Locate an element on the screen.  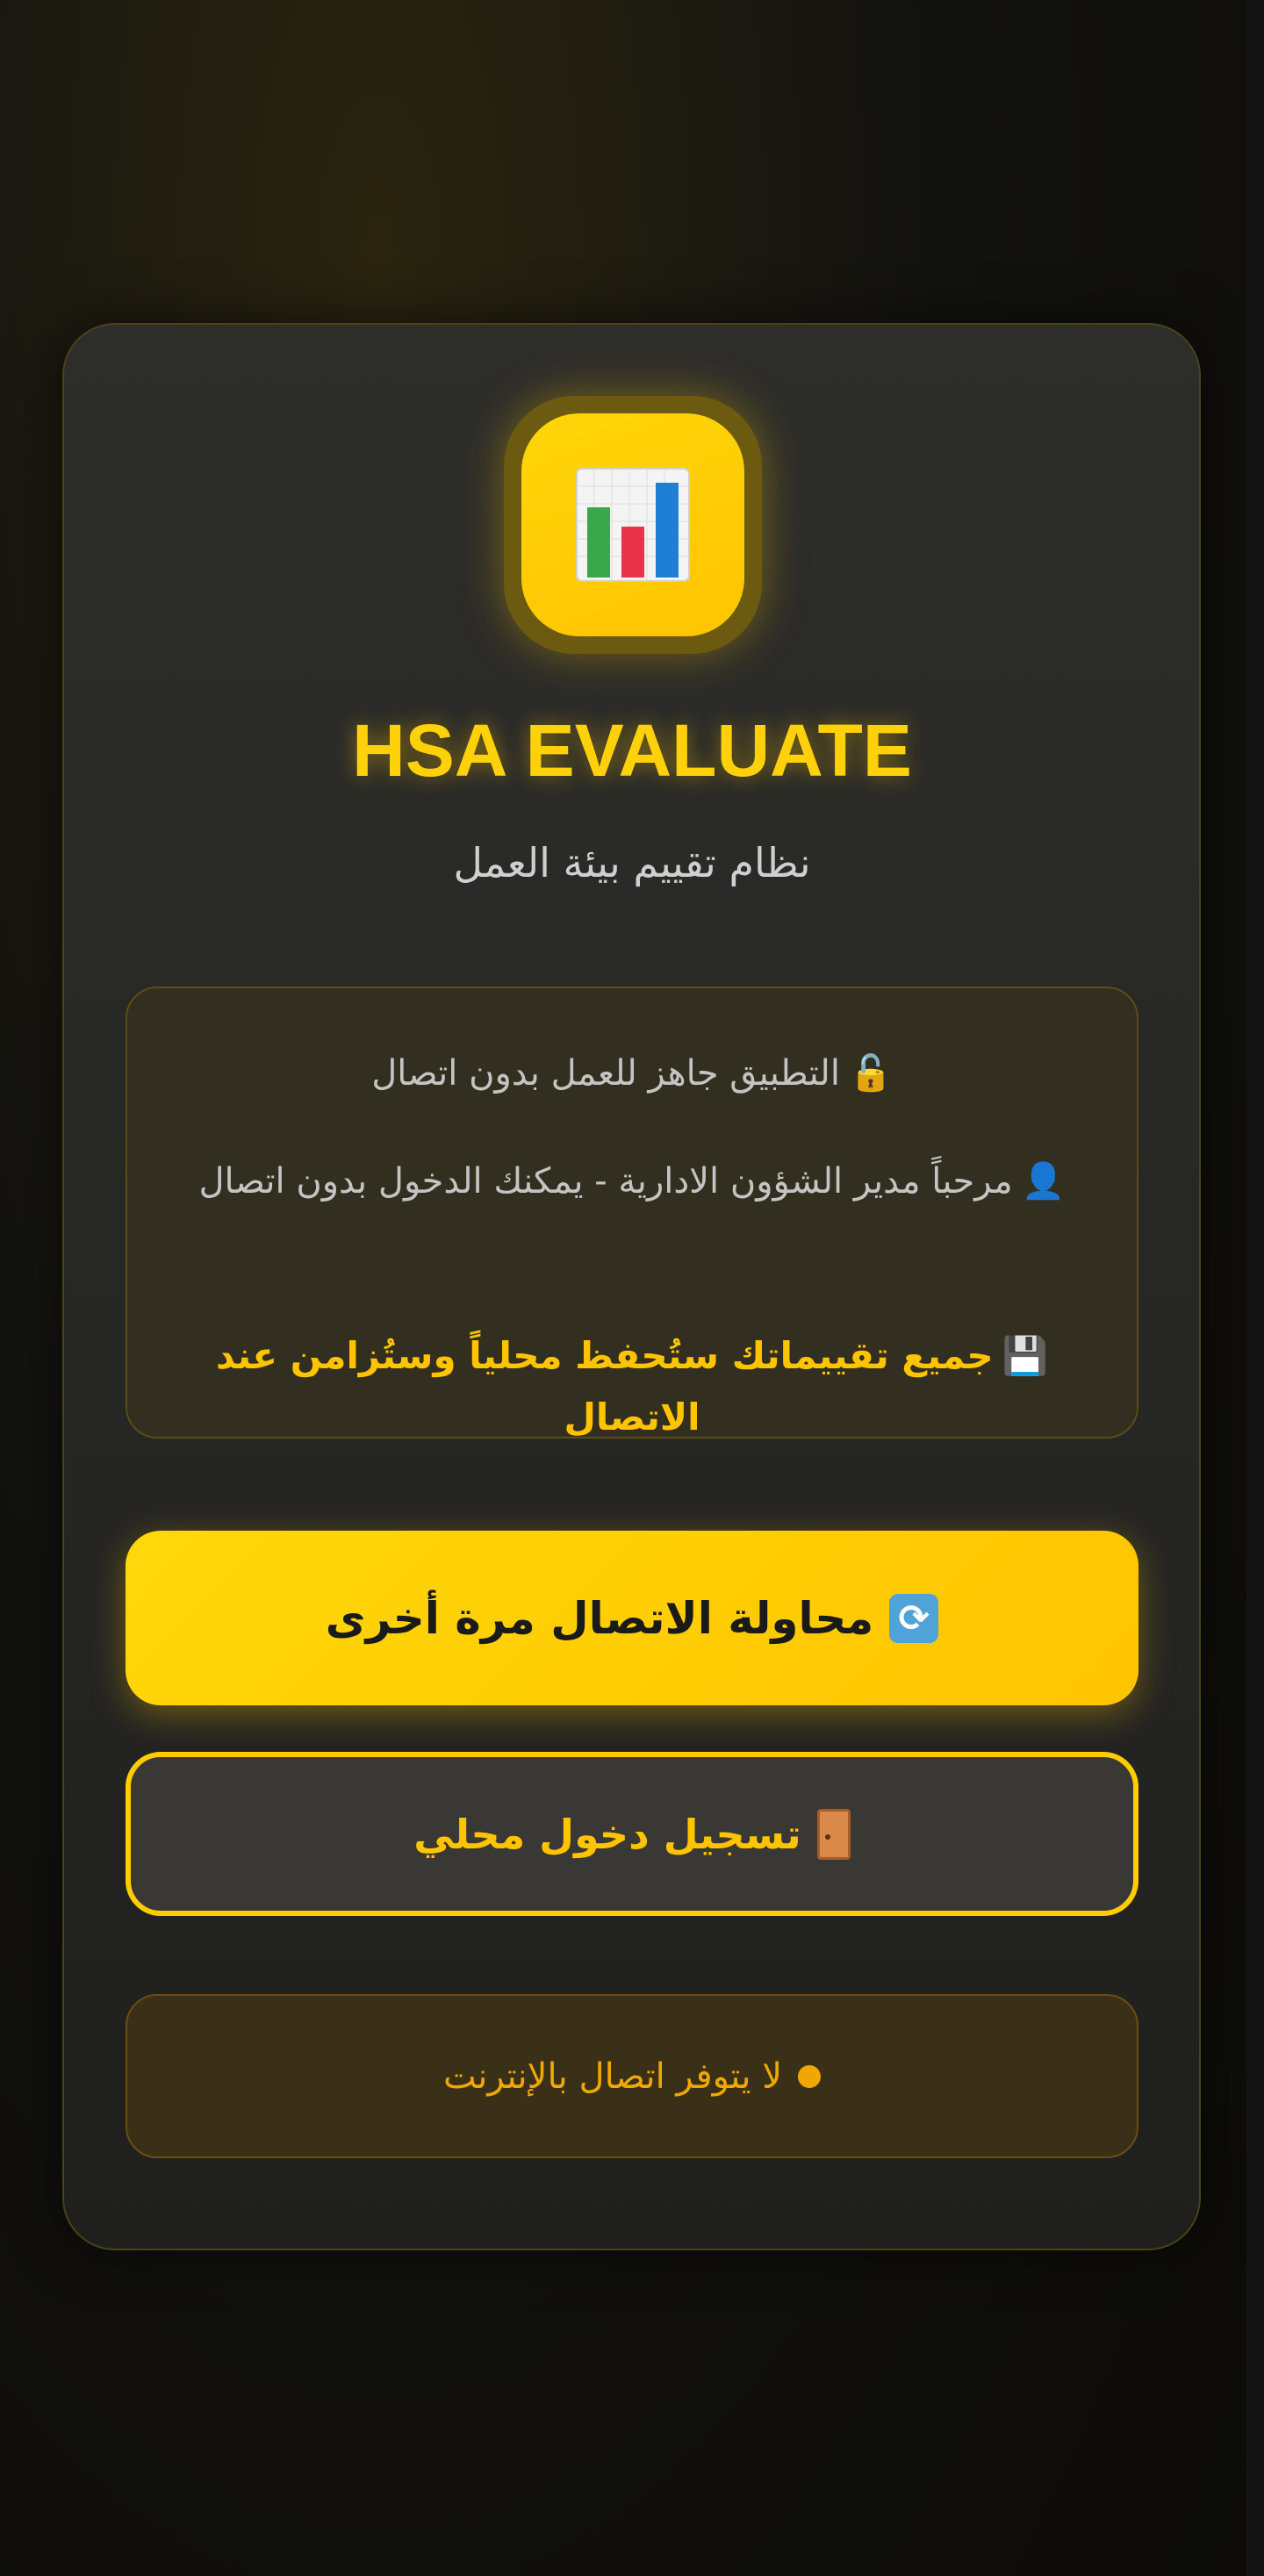
door-icon is located at coordinates (833, 1834).